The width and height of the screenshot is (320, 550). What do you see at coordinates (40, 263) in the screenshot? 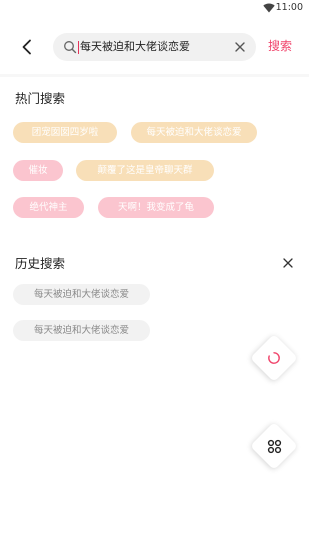
I see `history-title: 历史搜索` at bounding box center [40, 263].